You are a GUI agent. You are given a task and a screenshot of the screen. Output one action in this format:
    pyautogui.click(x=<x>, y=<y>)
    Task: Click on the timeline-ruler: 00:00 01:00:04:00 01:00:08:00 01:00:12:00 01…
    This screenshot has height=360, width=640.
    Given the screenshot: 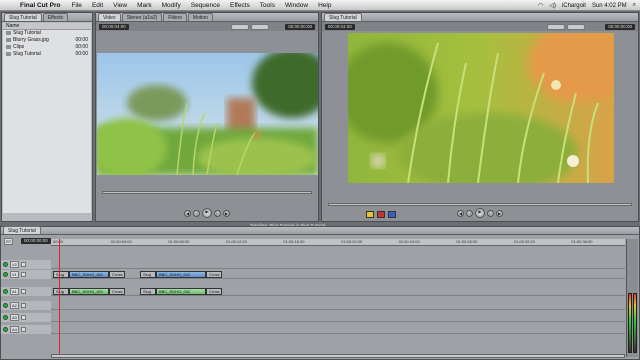 What is the action you would take?
    pyautogui.click(x=338, y=242)
    